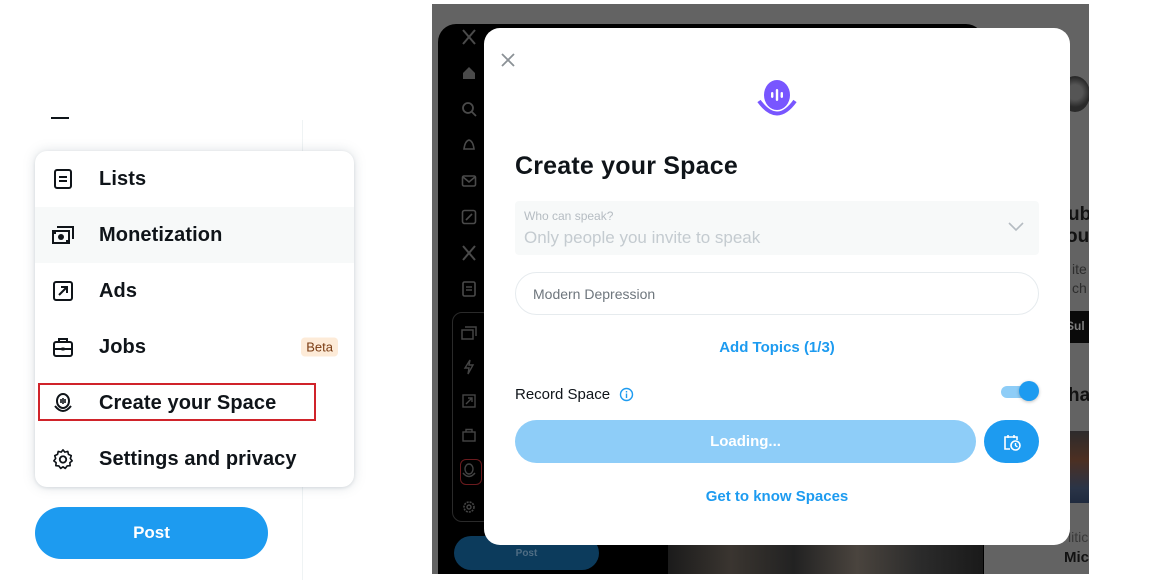 This screenshot has height=580, width=1149. I want to click on search-icon, so click(469, 109).